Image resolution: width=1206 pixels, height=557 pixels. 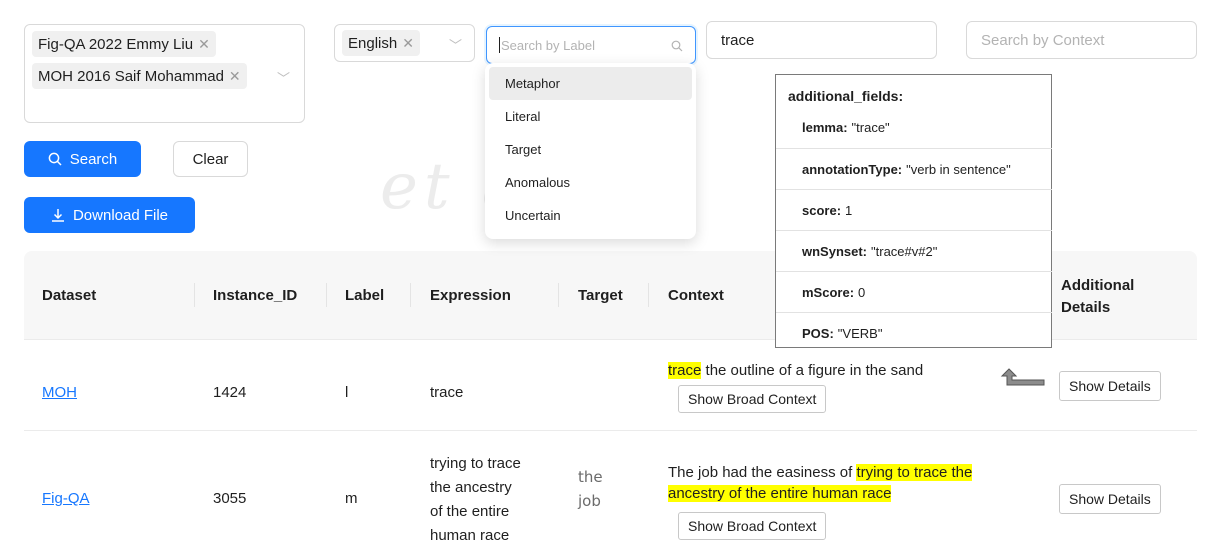 I want to click on header-line: Additional, so click(x=1098, y=285).